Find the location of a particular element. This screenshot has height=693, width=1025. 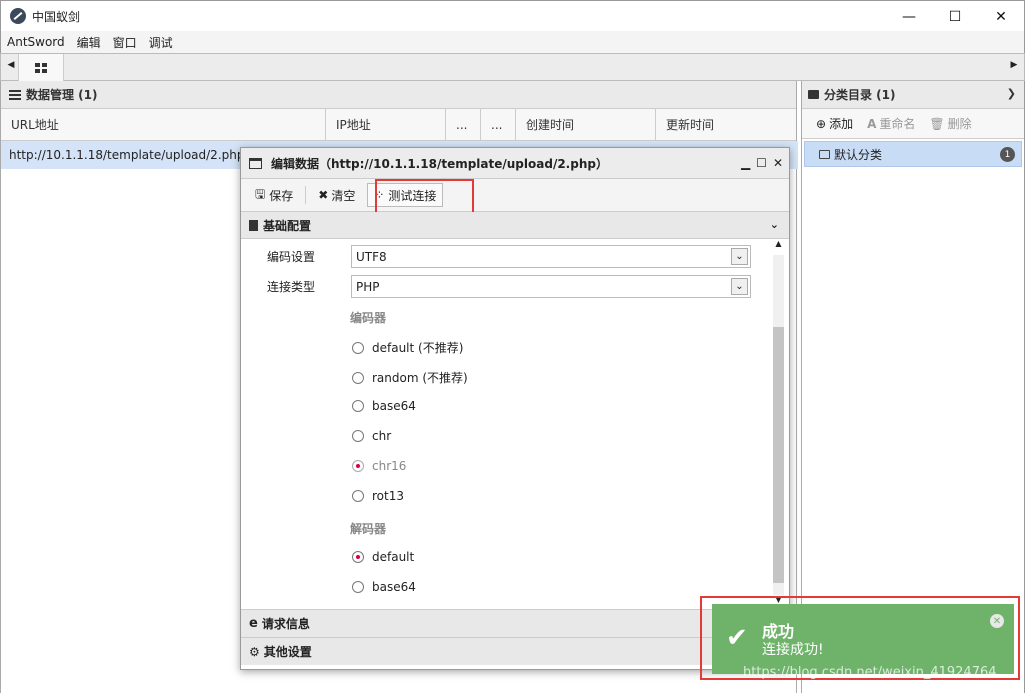

column-ip: IP地址 is located at coordinates (386, 124).